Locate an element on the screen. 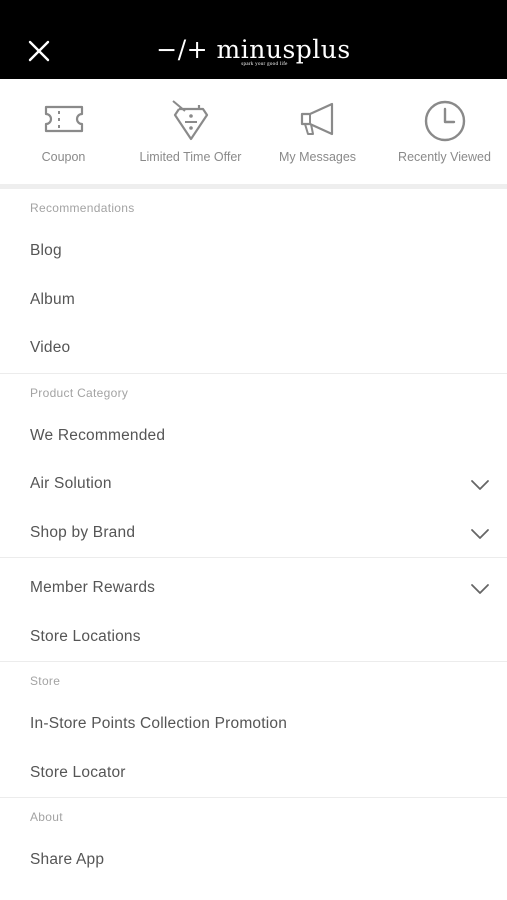 The image size is (507, 900). ticket-icon is located at coordinates (63, 119).